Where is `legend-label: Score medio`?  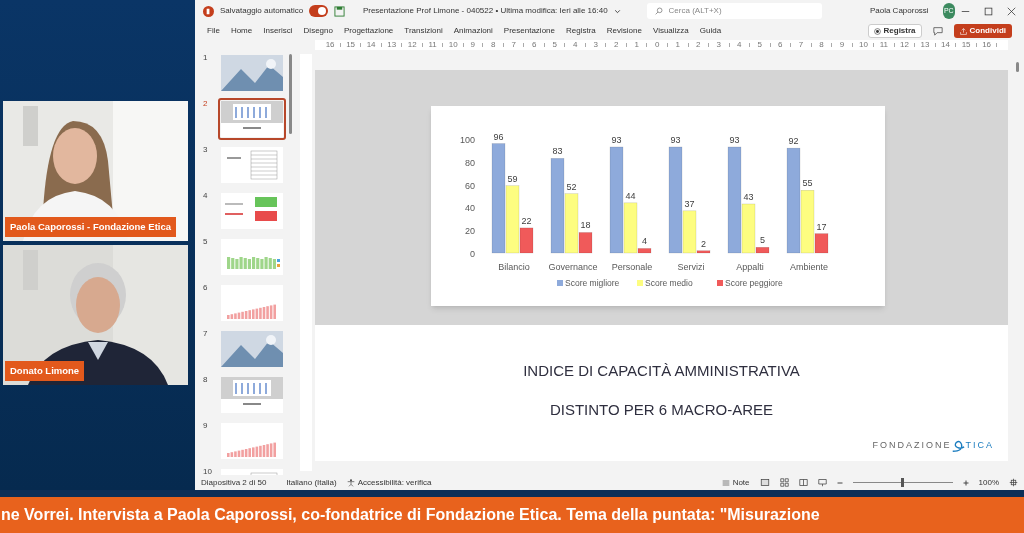 legend-label: Score medio is located at coordinates (669, 283).